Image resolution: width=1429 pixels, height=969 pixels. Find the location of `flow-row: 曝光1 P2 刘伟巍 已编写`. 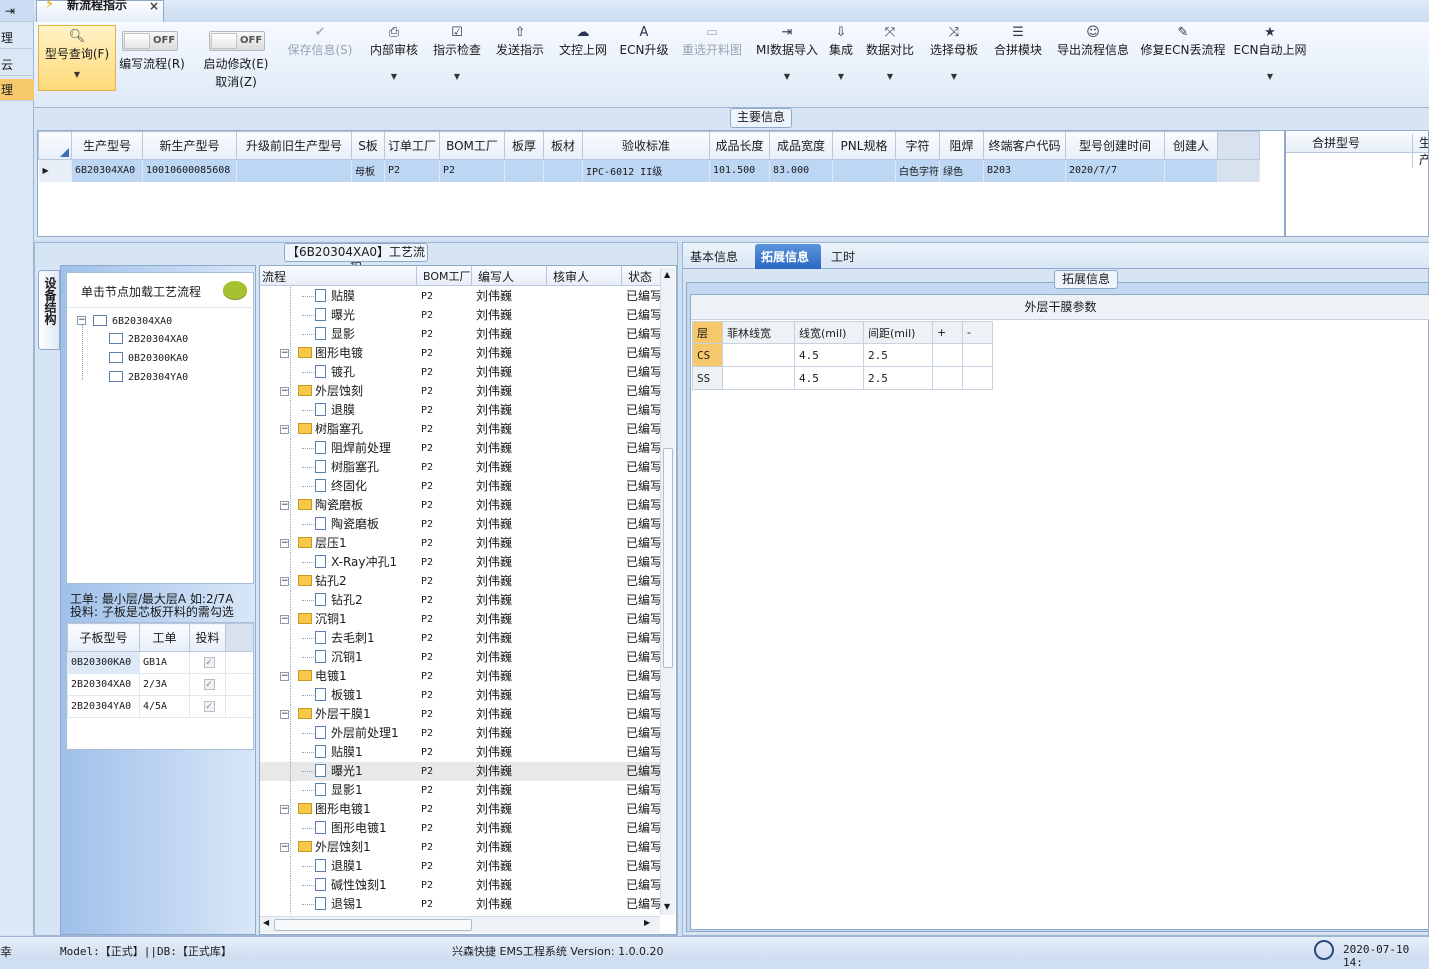

flow-row: 曝光1 P2 刘伟巍 已编写 is located at coordinates (460, 771).